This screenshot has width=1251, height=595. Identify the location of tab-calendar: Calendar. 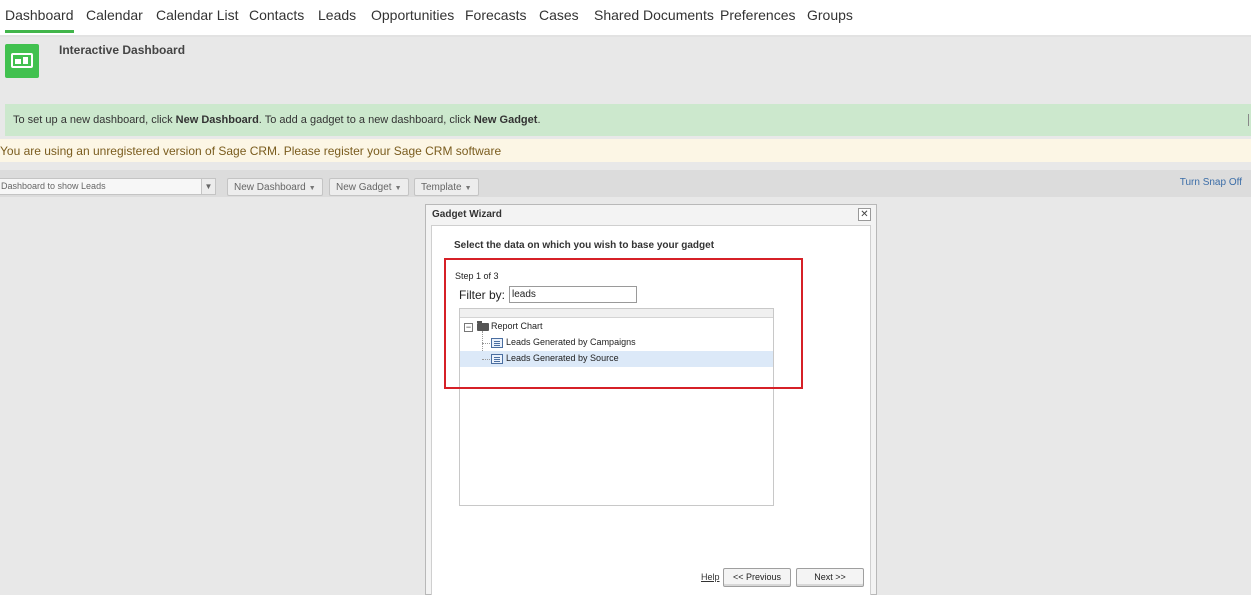
(114, 15).